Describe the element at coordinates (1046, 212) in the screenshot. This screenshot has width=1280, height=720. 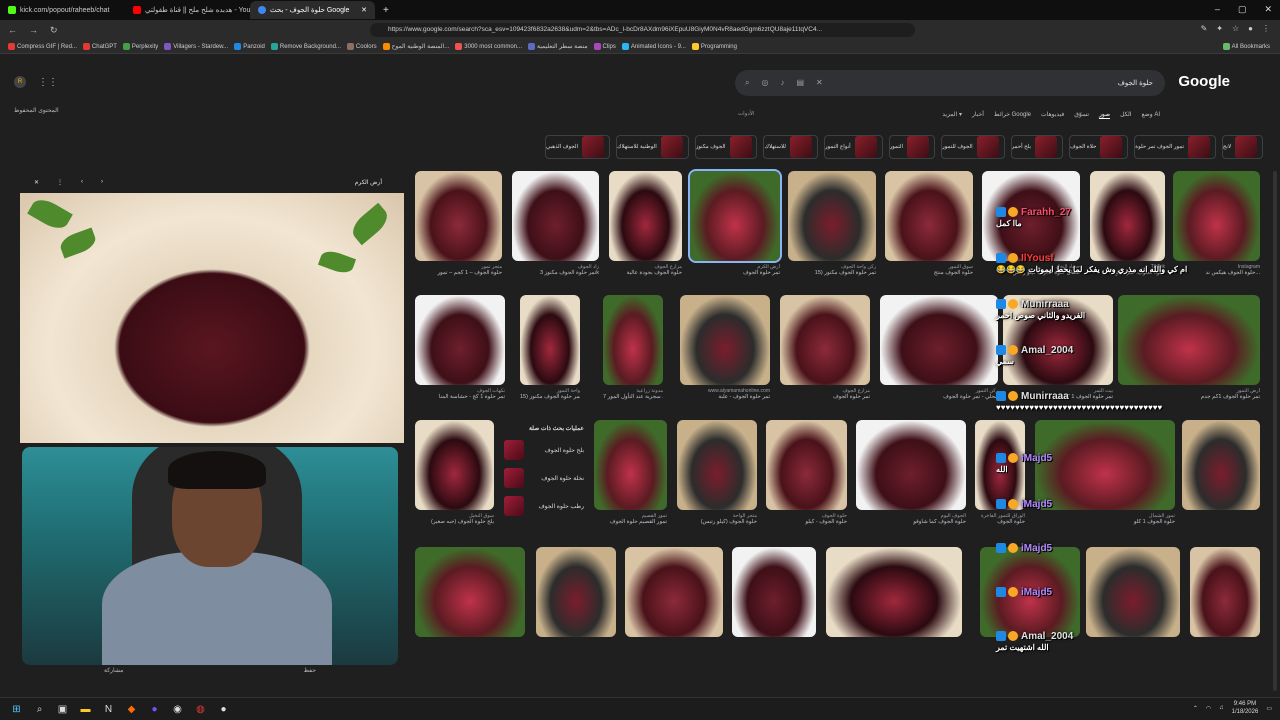
I see `chat-username: Farahh_27` at that location.